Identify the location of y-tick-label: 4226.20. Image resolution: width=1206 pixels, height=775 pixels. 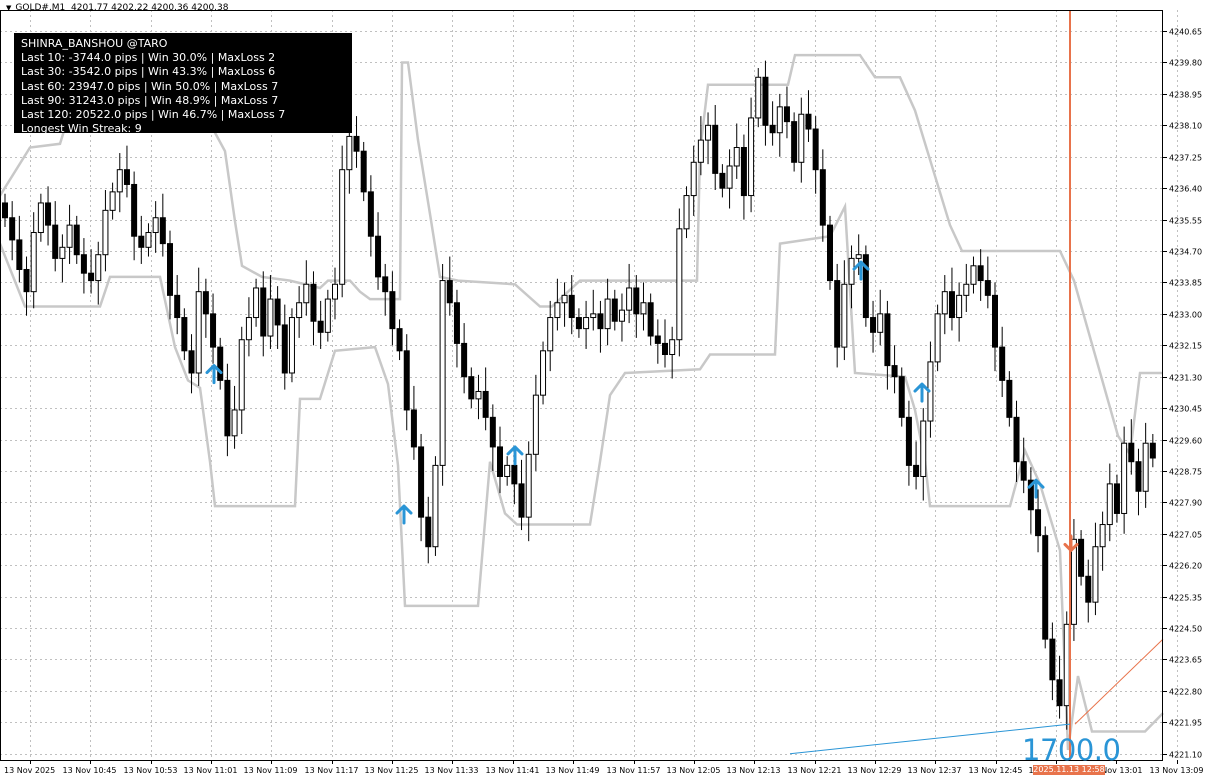
(1185, 566).